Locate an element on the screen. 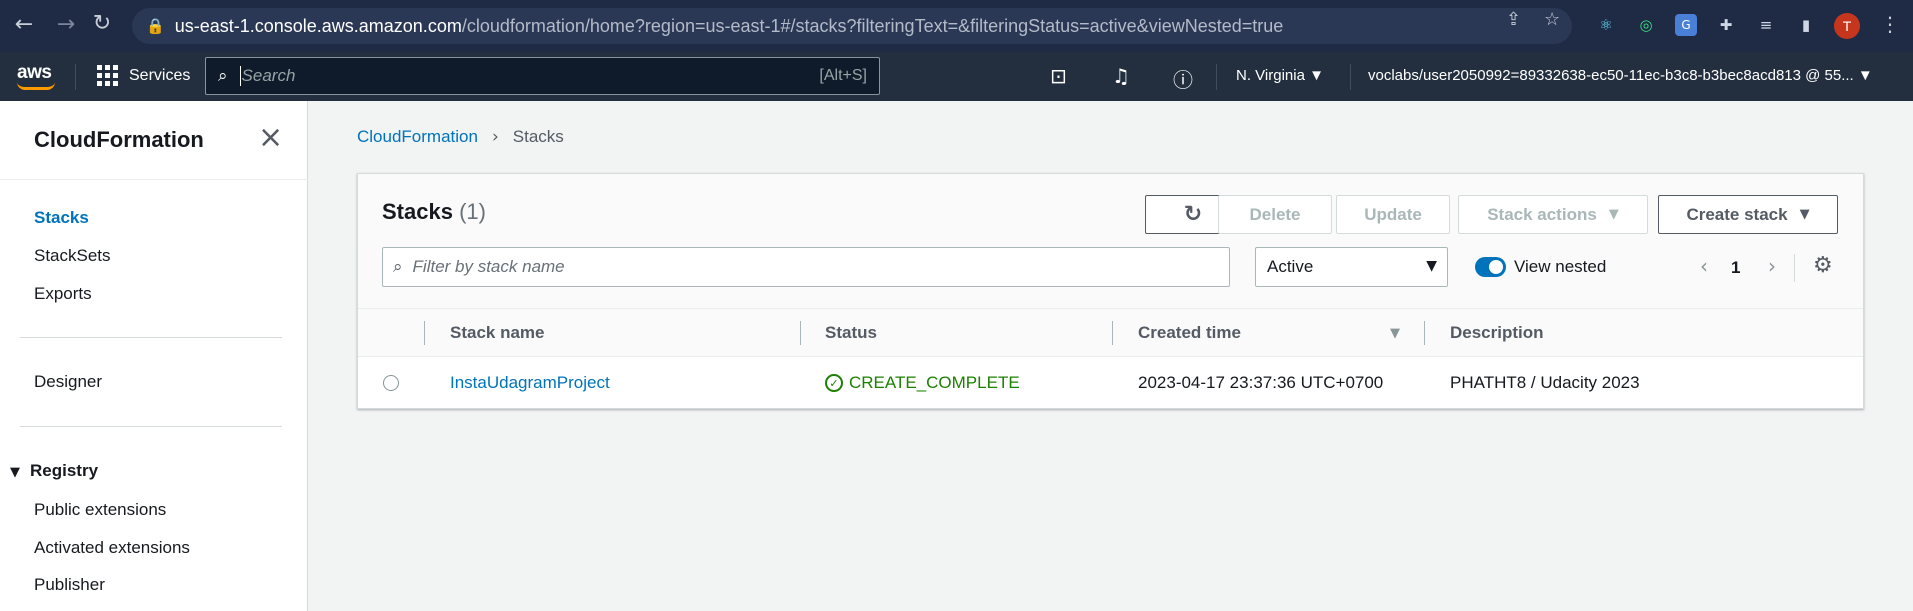 Image resolution: width=1913 pixels, height=611 pixels. help-icon: ⓘ is located at coordinates (1183, 78).